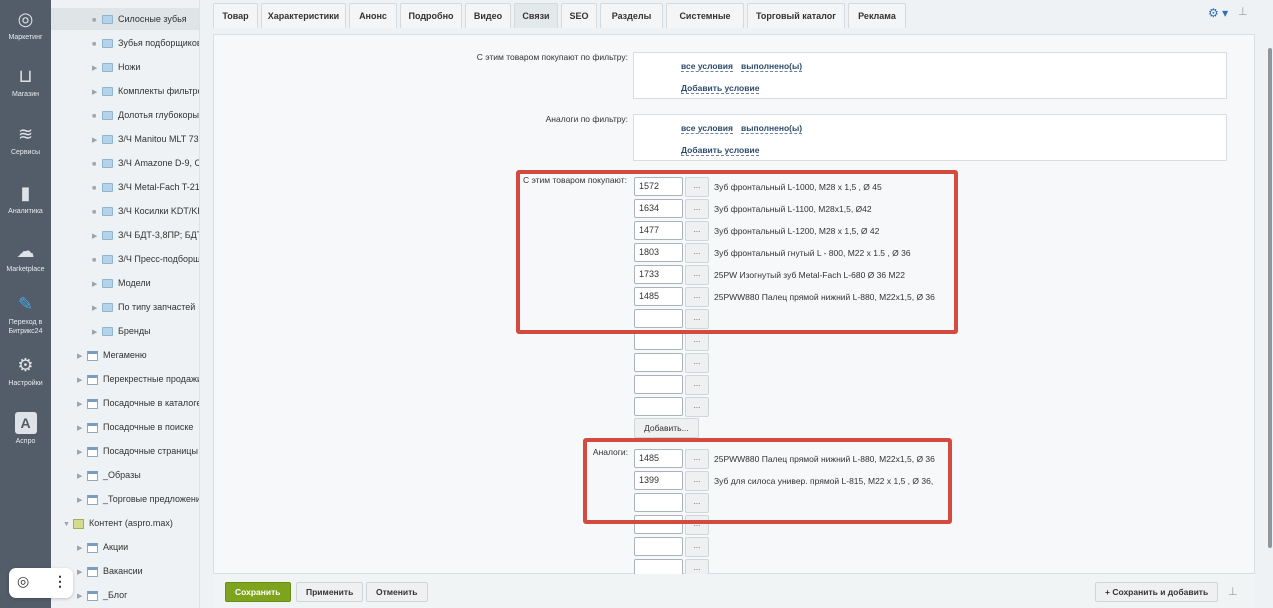  Describe the element at coordinates (109, 475) in the screenshot. I see `tree-item: ▶ _Образы` at that location.